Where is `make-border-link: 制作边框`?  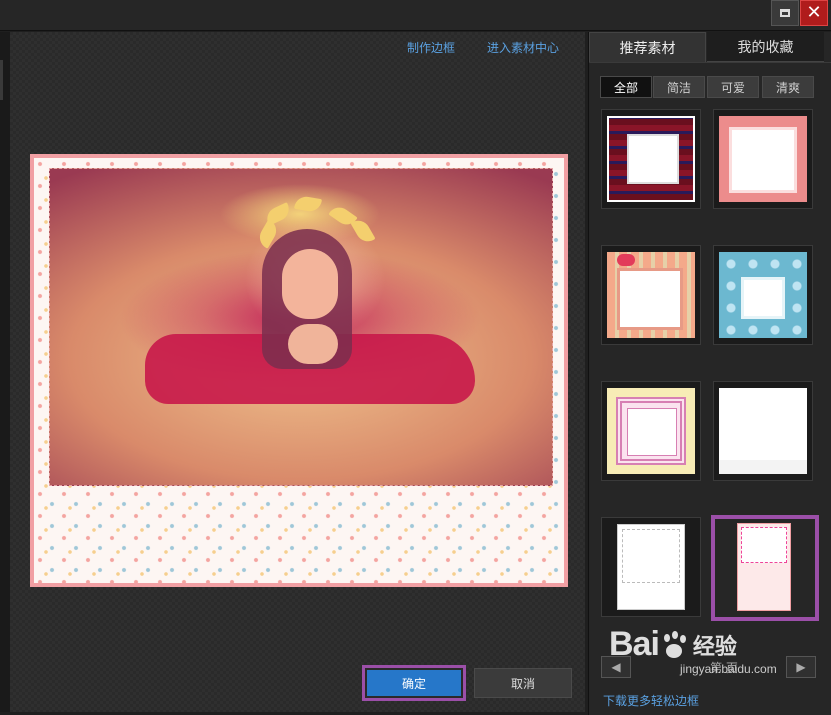 make-border-link: 制作边框 is located at coordinates (431, 47).